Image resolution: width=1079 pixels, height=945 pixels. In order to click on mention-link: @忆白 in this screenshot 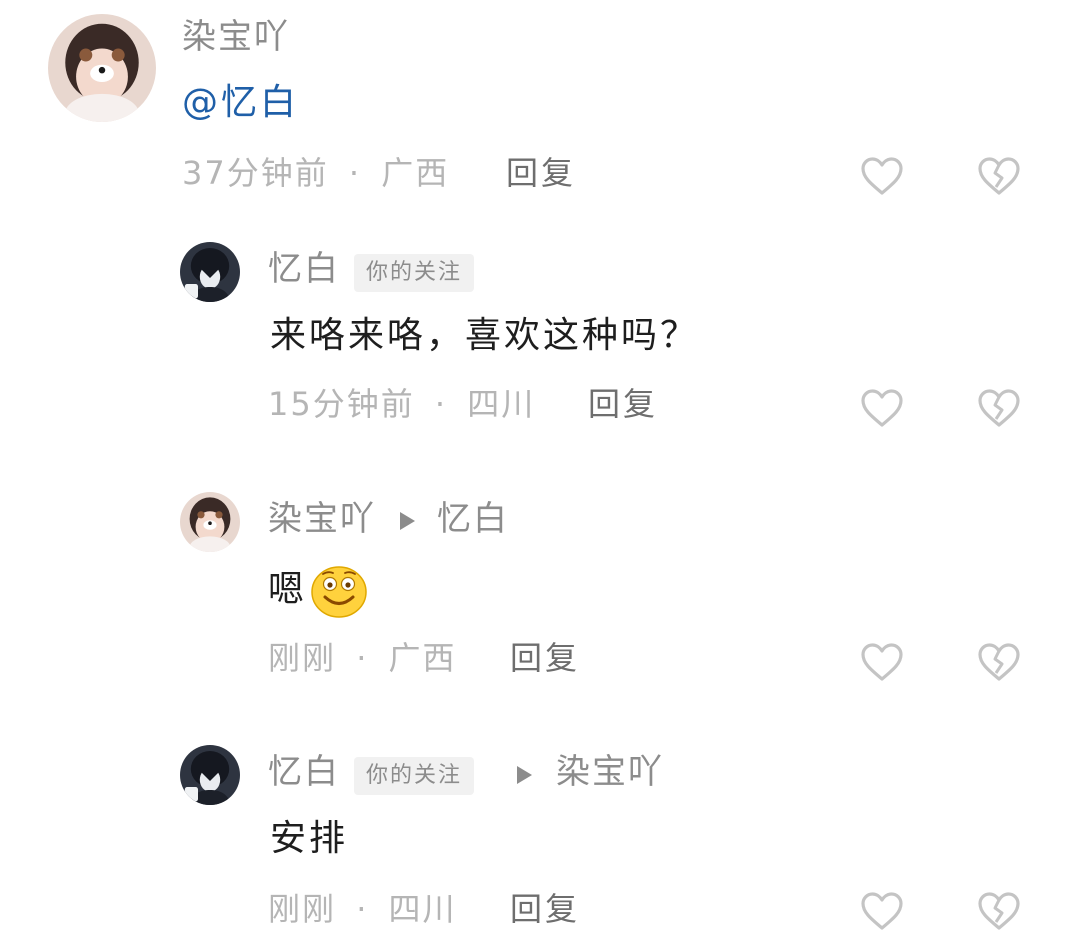, I will do `click(240, 103)`.